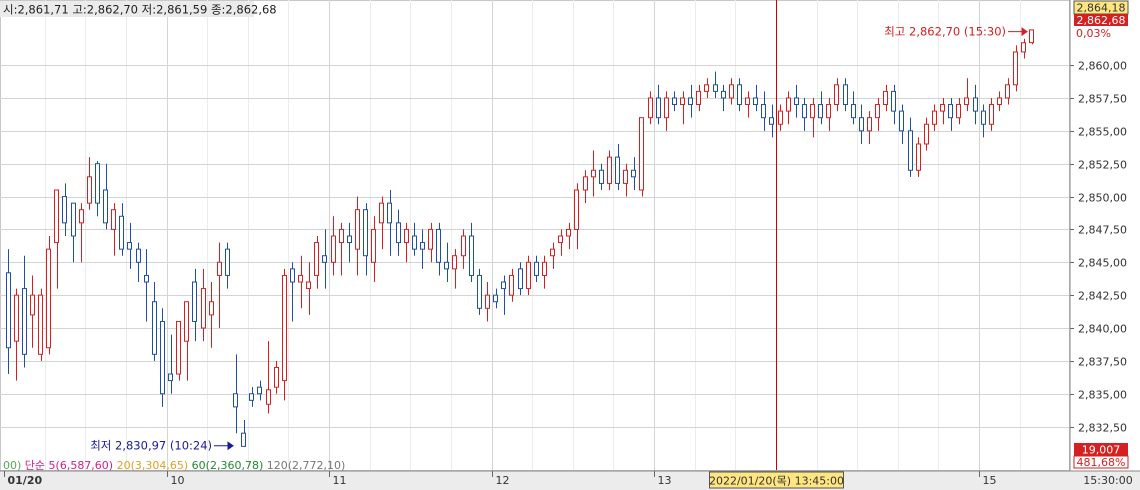  What do you see at coordinates (1102, 362) in the screenshot?
I see `price-tick-label: 2,837,50` at bounding box center [1102, 362].